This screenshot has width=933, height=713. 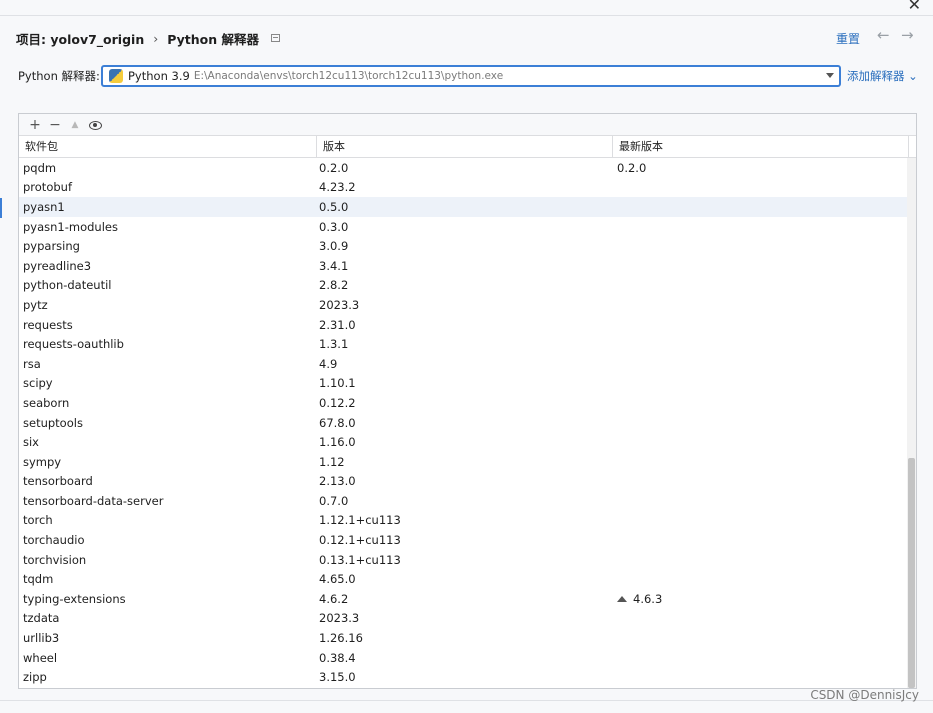 I want to click on package-version: 4.65.0, so click(x=337, y=579).